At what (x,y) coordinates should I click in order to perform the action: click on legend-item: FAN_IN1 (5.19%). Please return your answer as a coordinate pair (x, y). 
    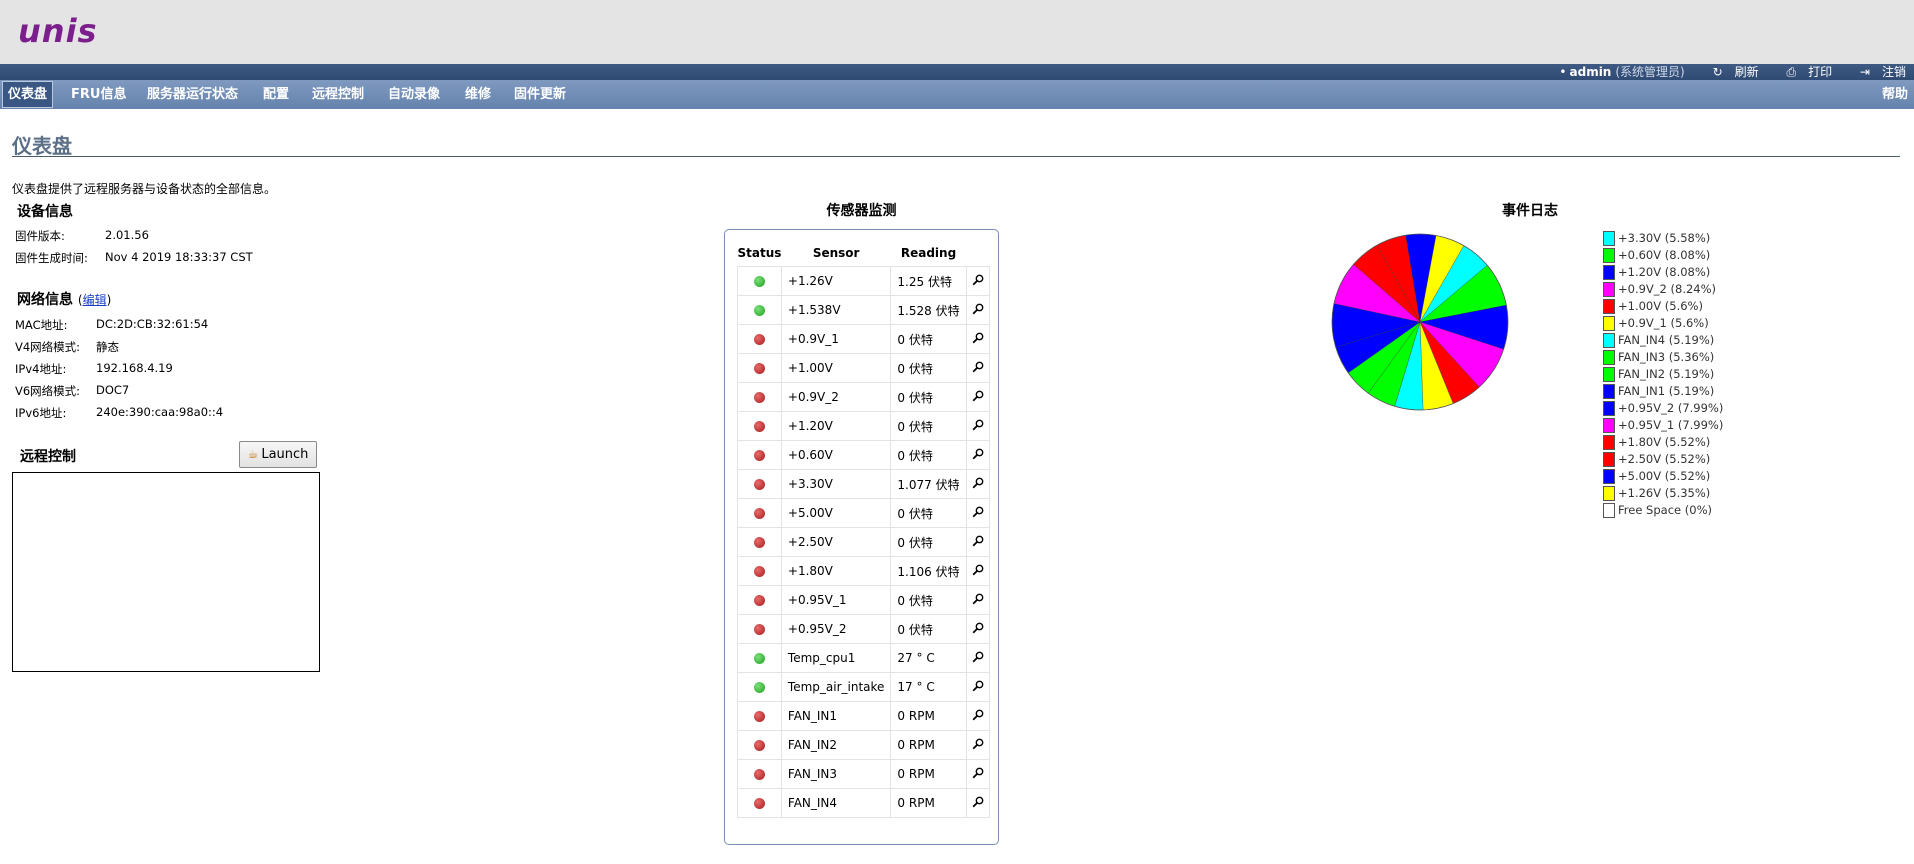
    Looking at the image, I should click on (1663, 391).